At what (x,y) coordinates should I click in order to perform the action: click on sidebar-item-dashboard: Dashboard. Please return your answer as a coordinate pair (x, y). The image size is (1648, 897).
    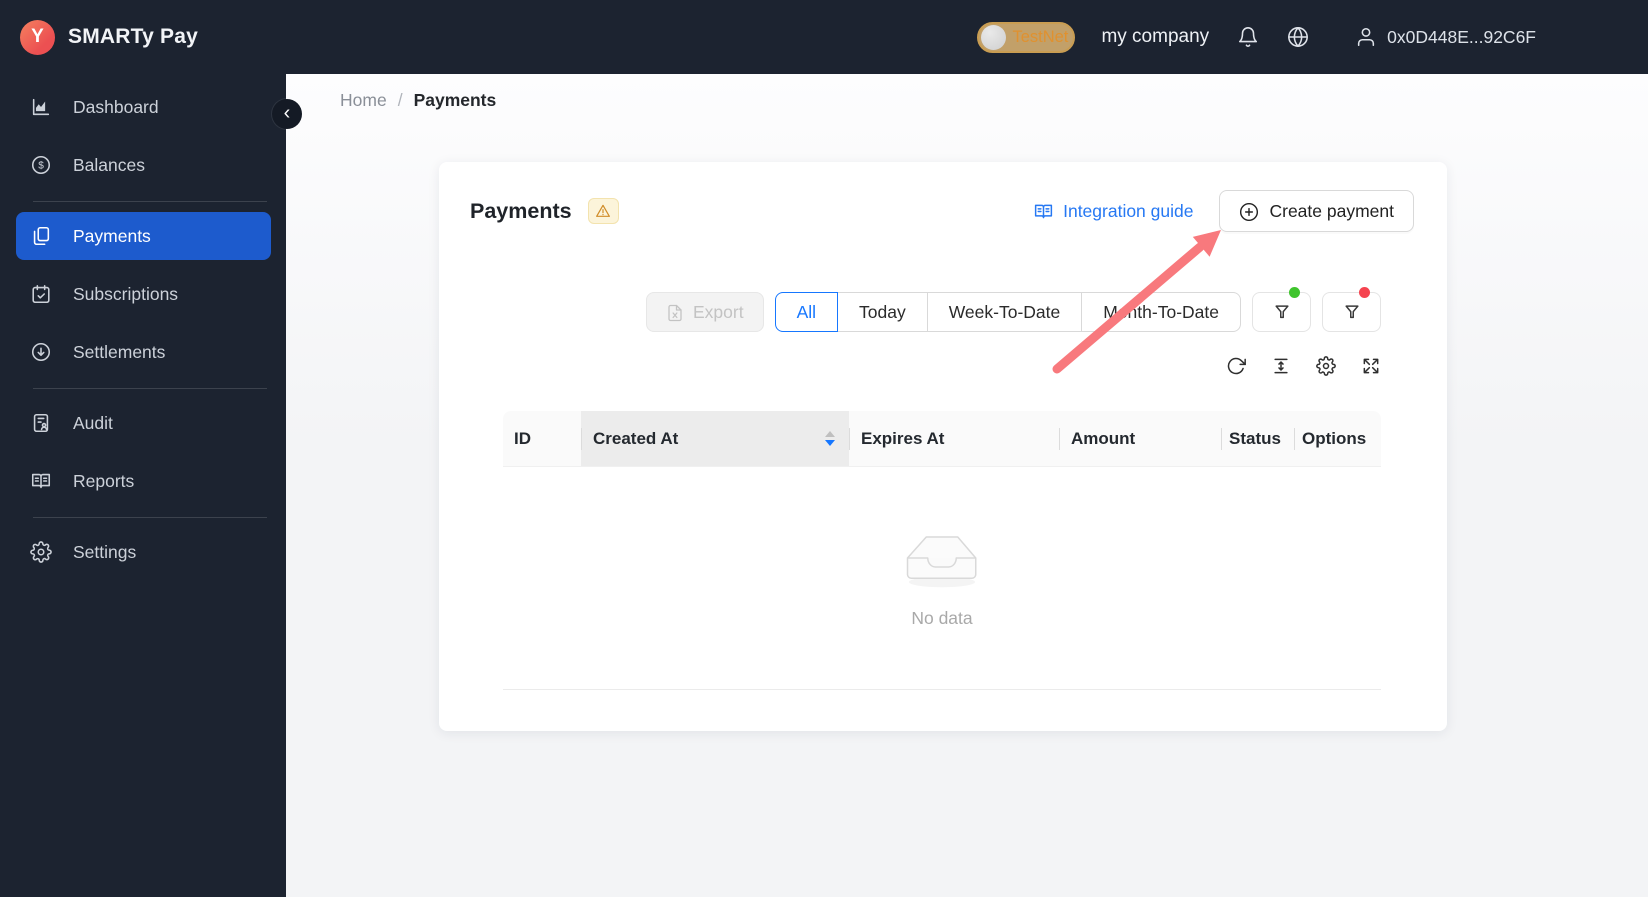
    Looking at the image, I should click on (143, 107).